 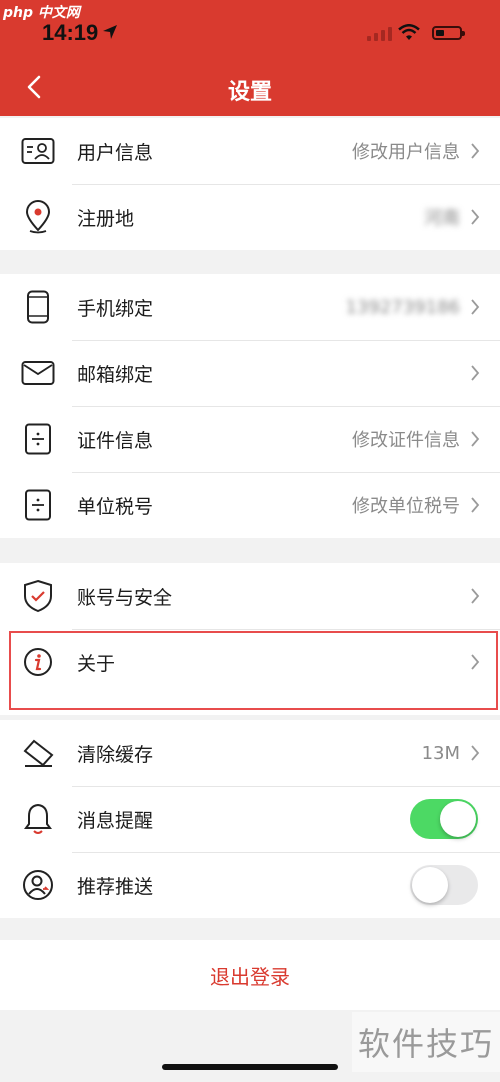 I want to click on user-circle-icon, so click(x=38, y=885).